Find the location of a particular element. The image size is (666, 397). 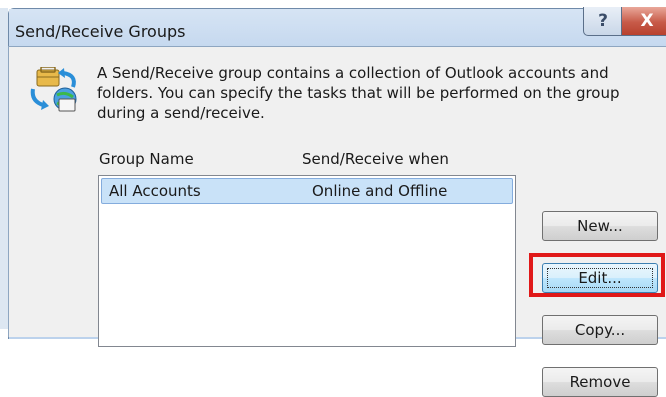

group-name-cell: All Accounts is located at coordinates (155, 191).